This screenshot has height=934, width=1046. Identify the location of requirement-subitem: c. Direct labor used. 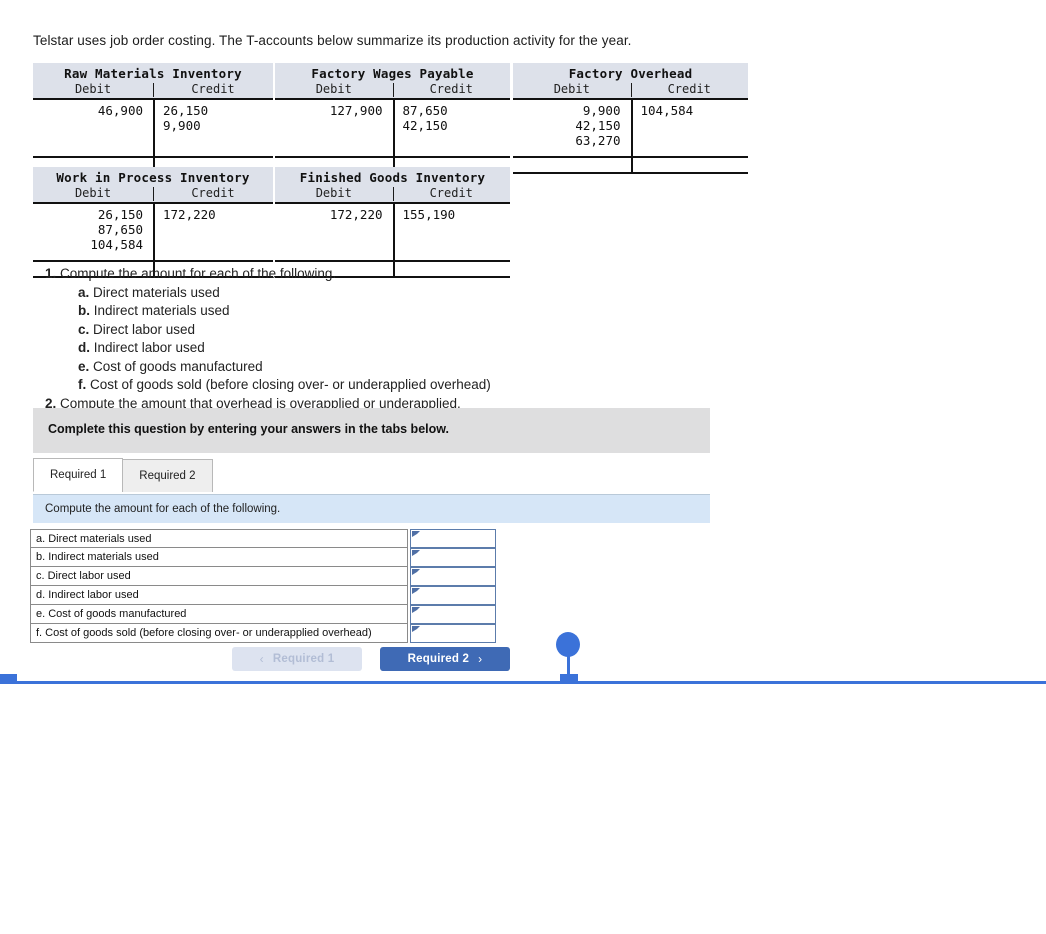
(268, 330).